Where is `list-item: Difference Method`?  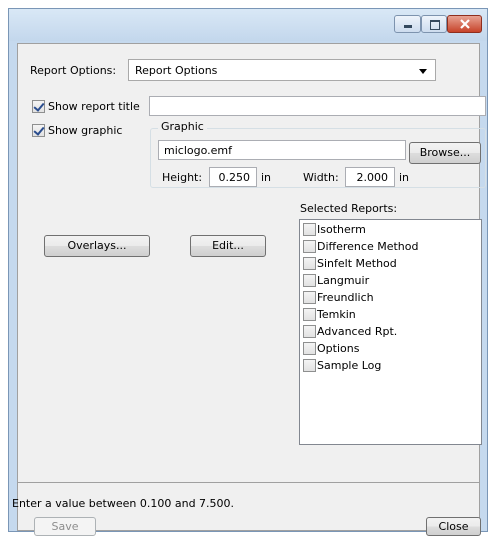
list-item: Difference Method is located at coordinates (361, 248).